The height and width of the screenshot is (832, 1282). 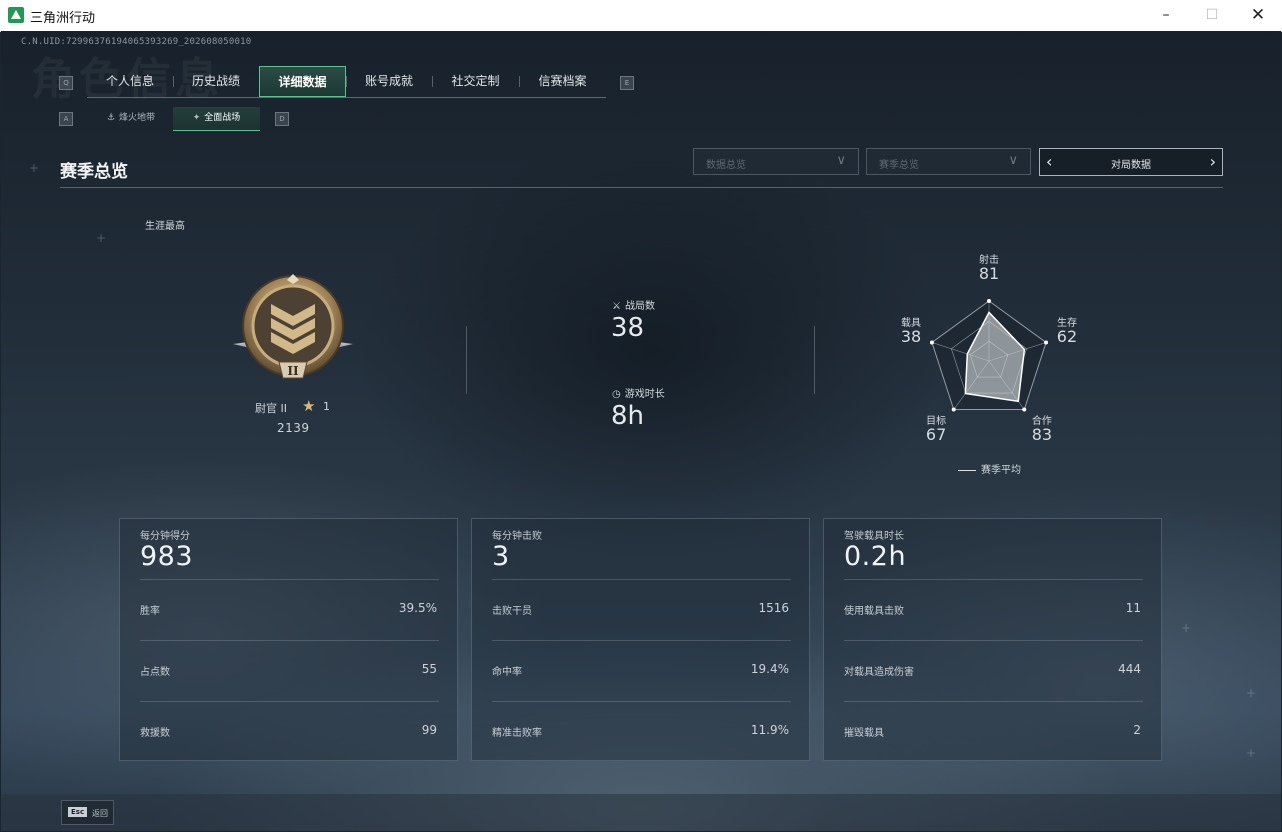 What do you see at coordinates (1166, 15) in the screenshot?
I see `minimize-icon: –` at bounding box center [1166, 15].